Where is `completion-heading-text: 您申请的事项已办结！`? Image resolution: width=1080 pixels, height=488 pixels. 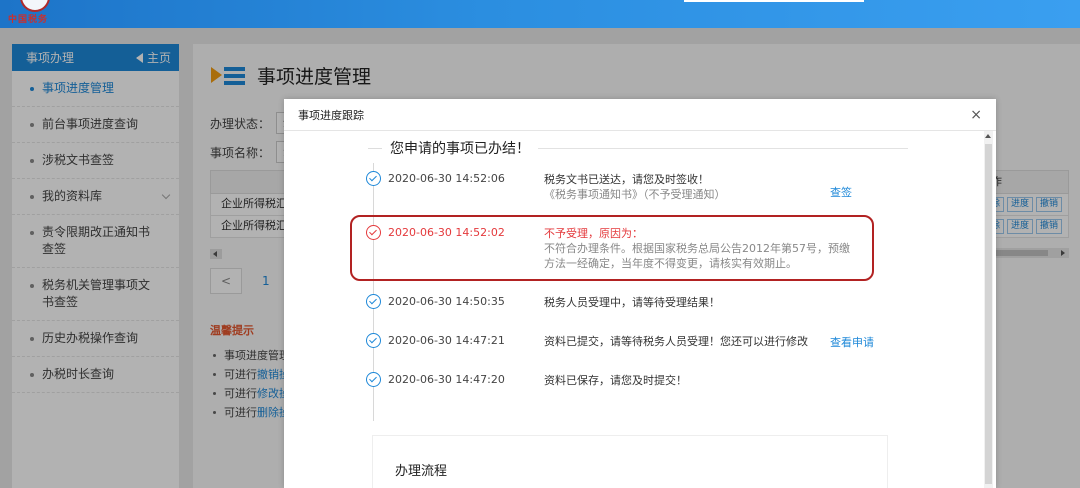
completion-heading-text: 您申请的事项已办结！ is located at coordinates (460, 149).